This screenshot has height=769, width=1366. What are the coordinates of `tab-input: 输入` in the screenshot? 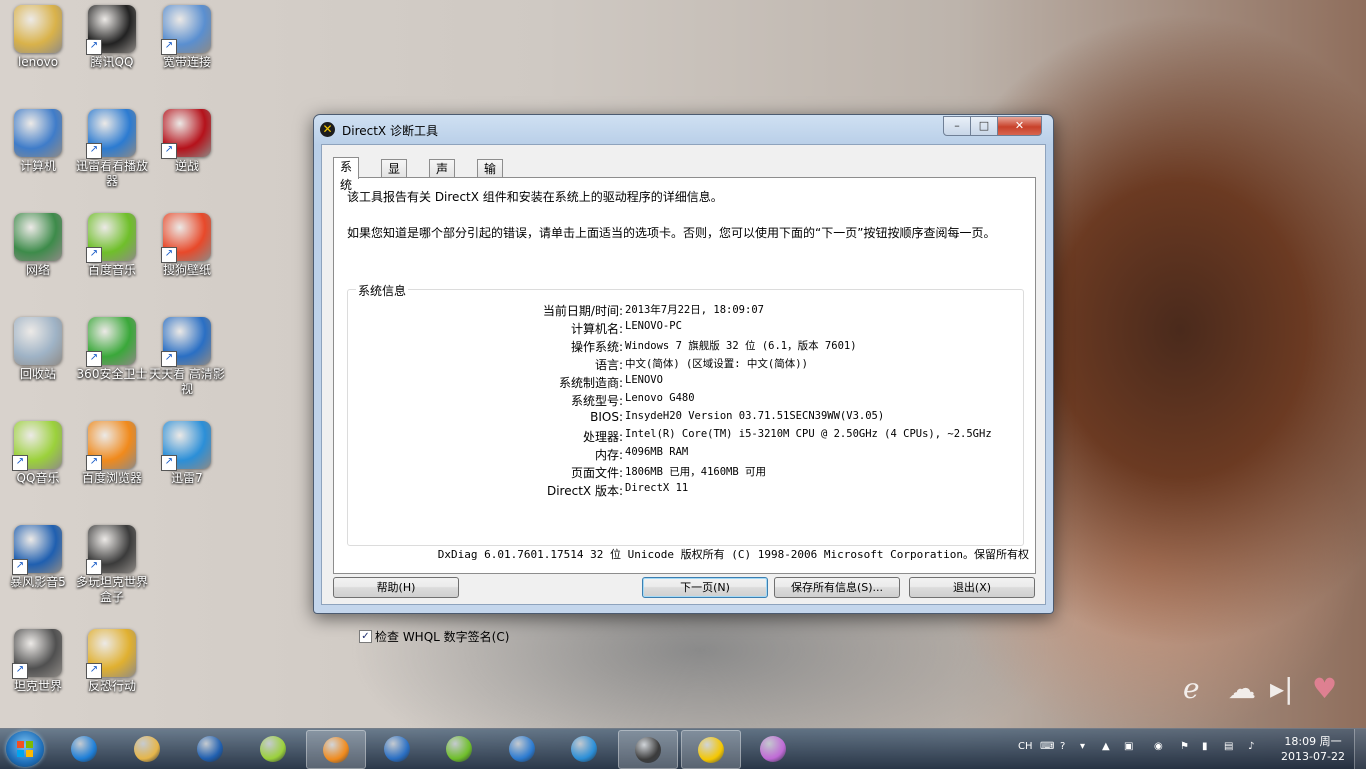 It's located at (490, 176).